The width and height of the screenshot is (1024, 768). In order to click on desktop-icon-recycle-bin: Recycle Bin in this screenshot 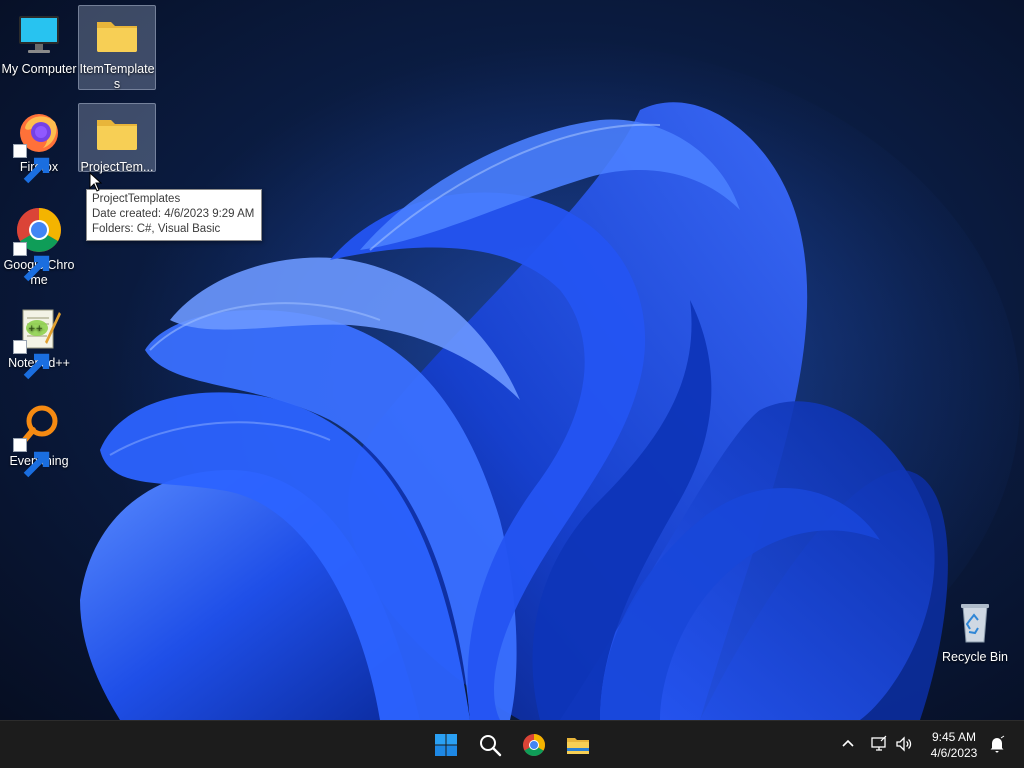, I will do `click(975, 629)`.